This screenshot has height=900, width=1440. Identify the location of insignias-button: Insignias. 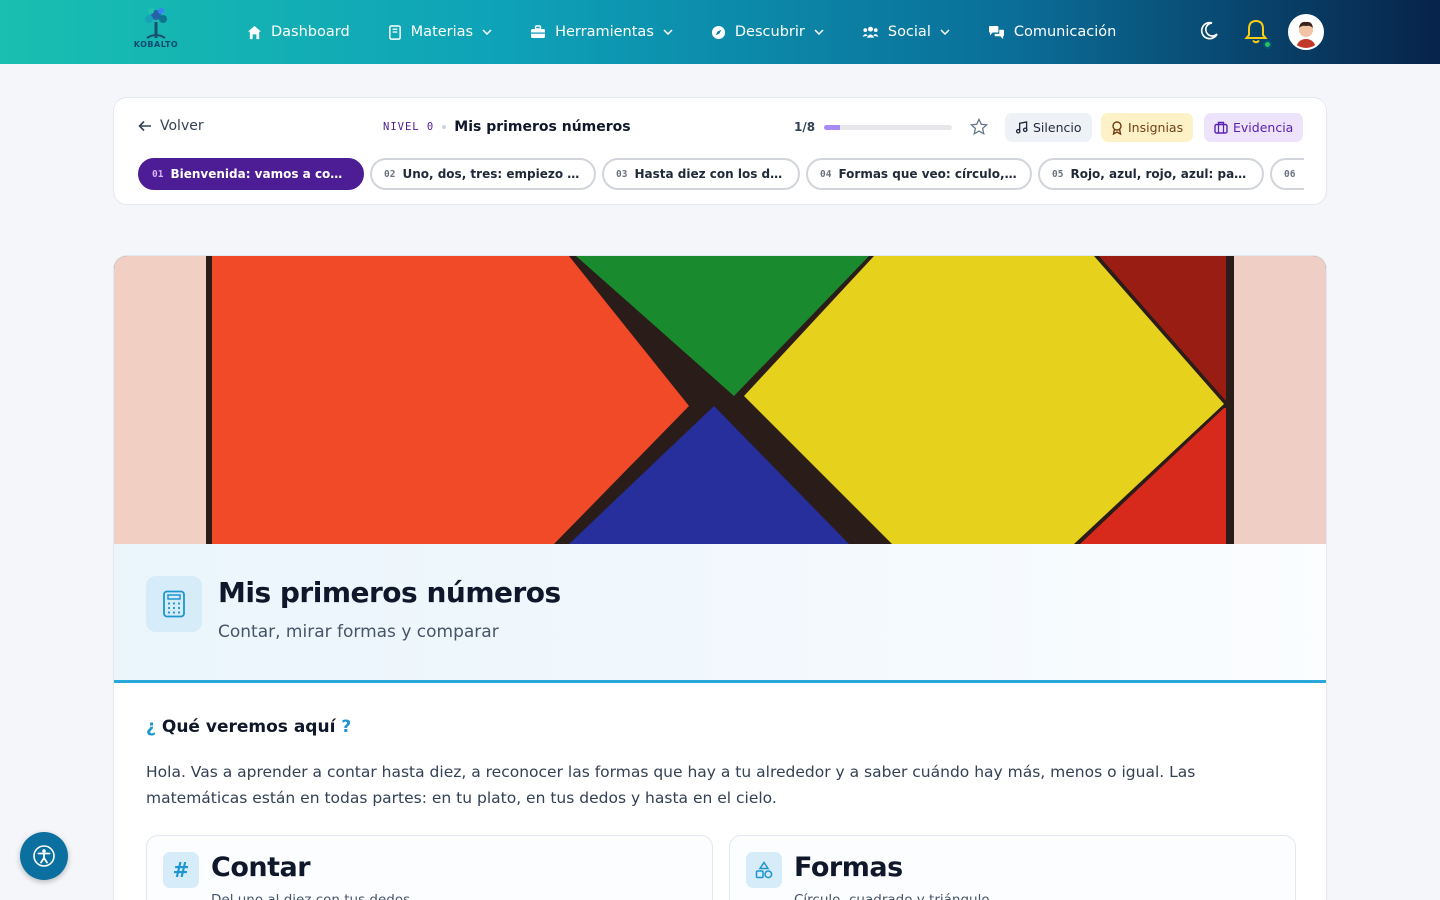
(1147, 127).